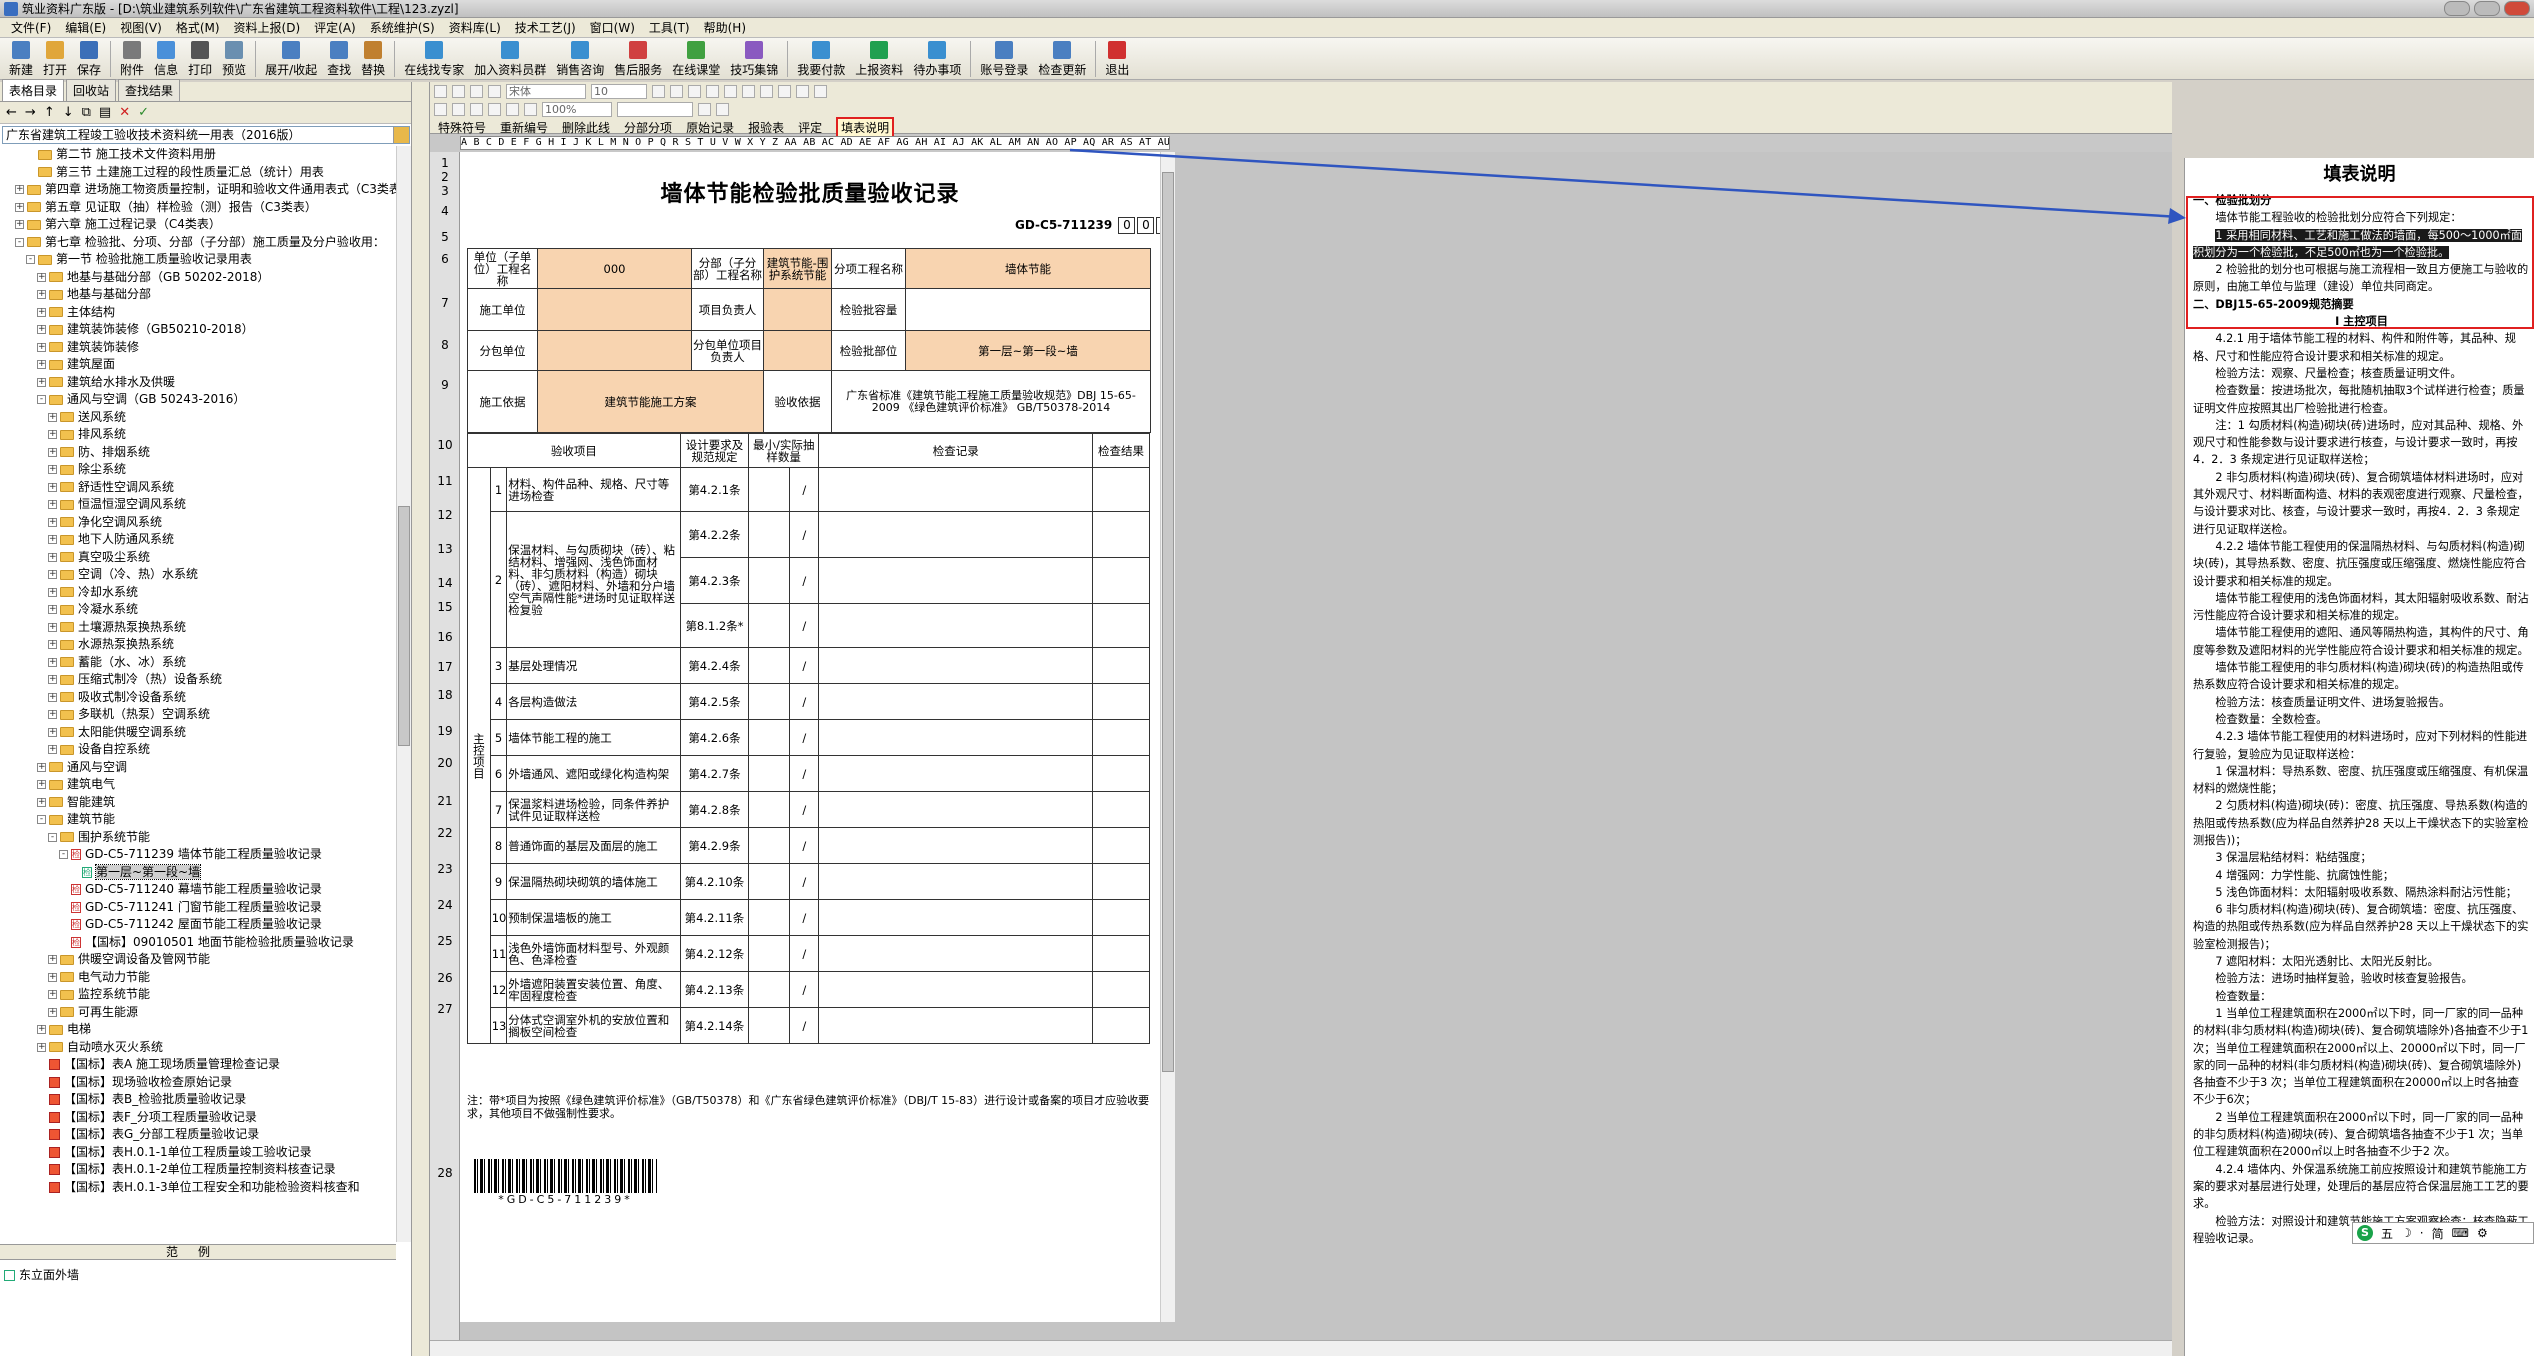 The height and width of the screenshot is (1356, 2534). What do you see at coordinates (198, 1065) in the screenshot?
I see `tree-node: 【国标】表A 施工现场质量管理检查记录` at bounding box center [198, 1065].